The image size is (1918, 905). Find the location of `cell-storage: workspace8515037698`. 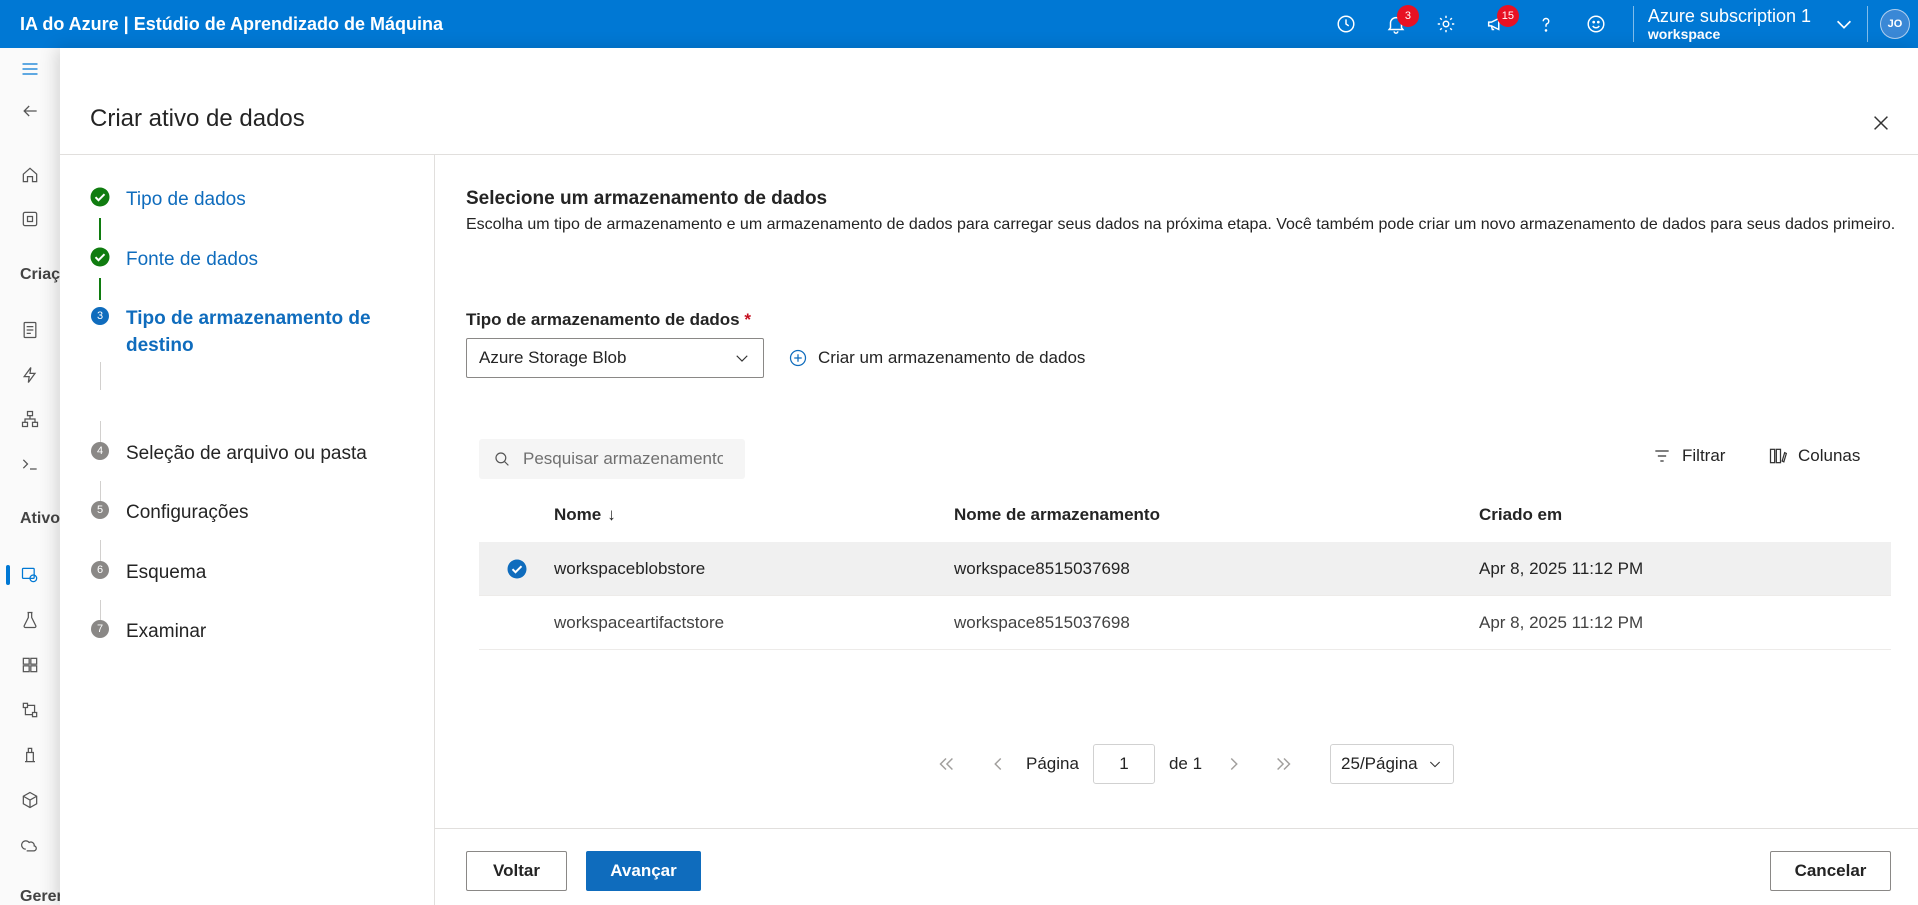

cell-storage: workspace8515037698 is located at coordinates (1042, 622).